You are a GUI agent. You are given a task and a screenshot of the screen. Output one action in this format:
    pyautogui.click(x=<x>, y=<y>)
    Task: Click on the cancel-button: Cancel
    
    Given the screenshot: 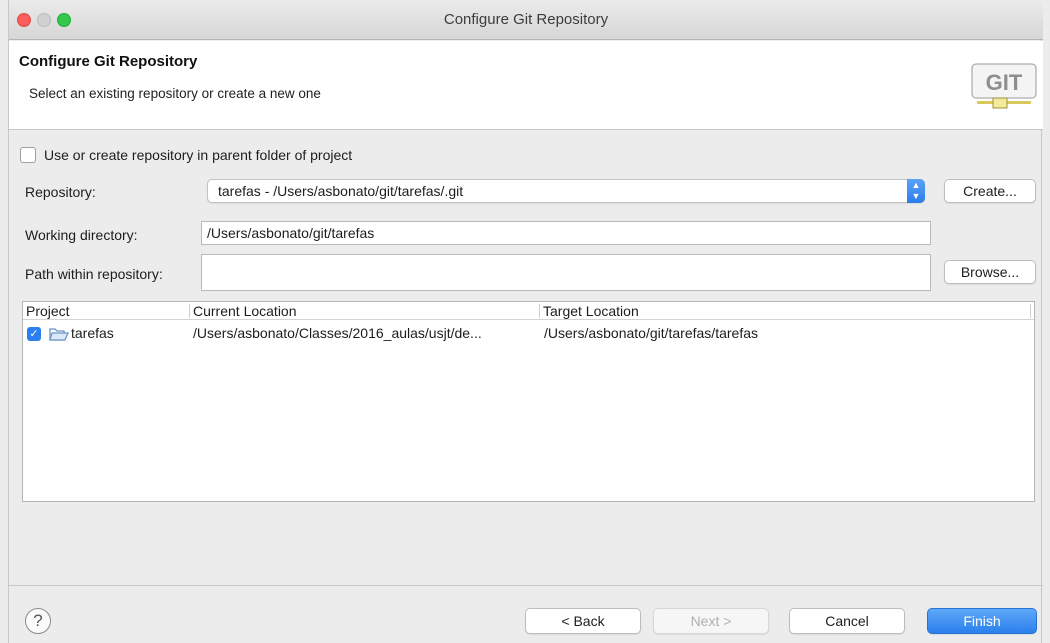 What is the action you would take?
    pyautogui.click(x=847, y=621)
    